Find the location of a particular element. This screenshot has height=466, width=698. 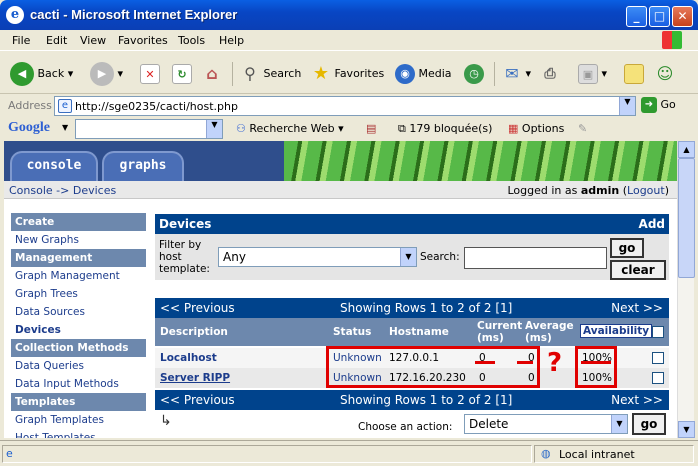

minimize-button: _ is located at coordinates (636, 16).